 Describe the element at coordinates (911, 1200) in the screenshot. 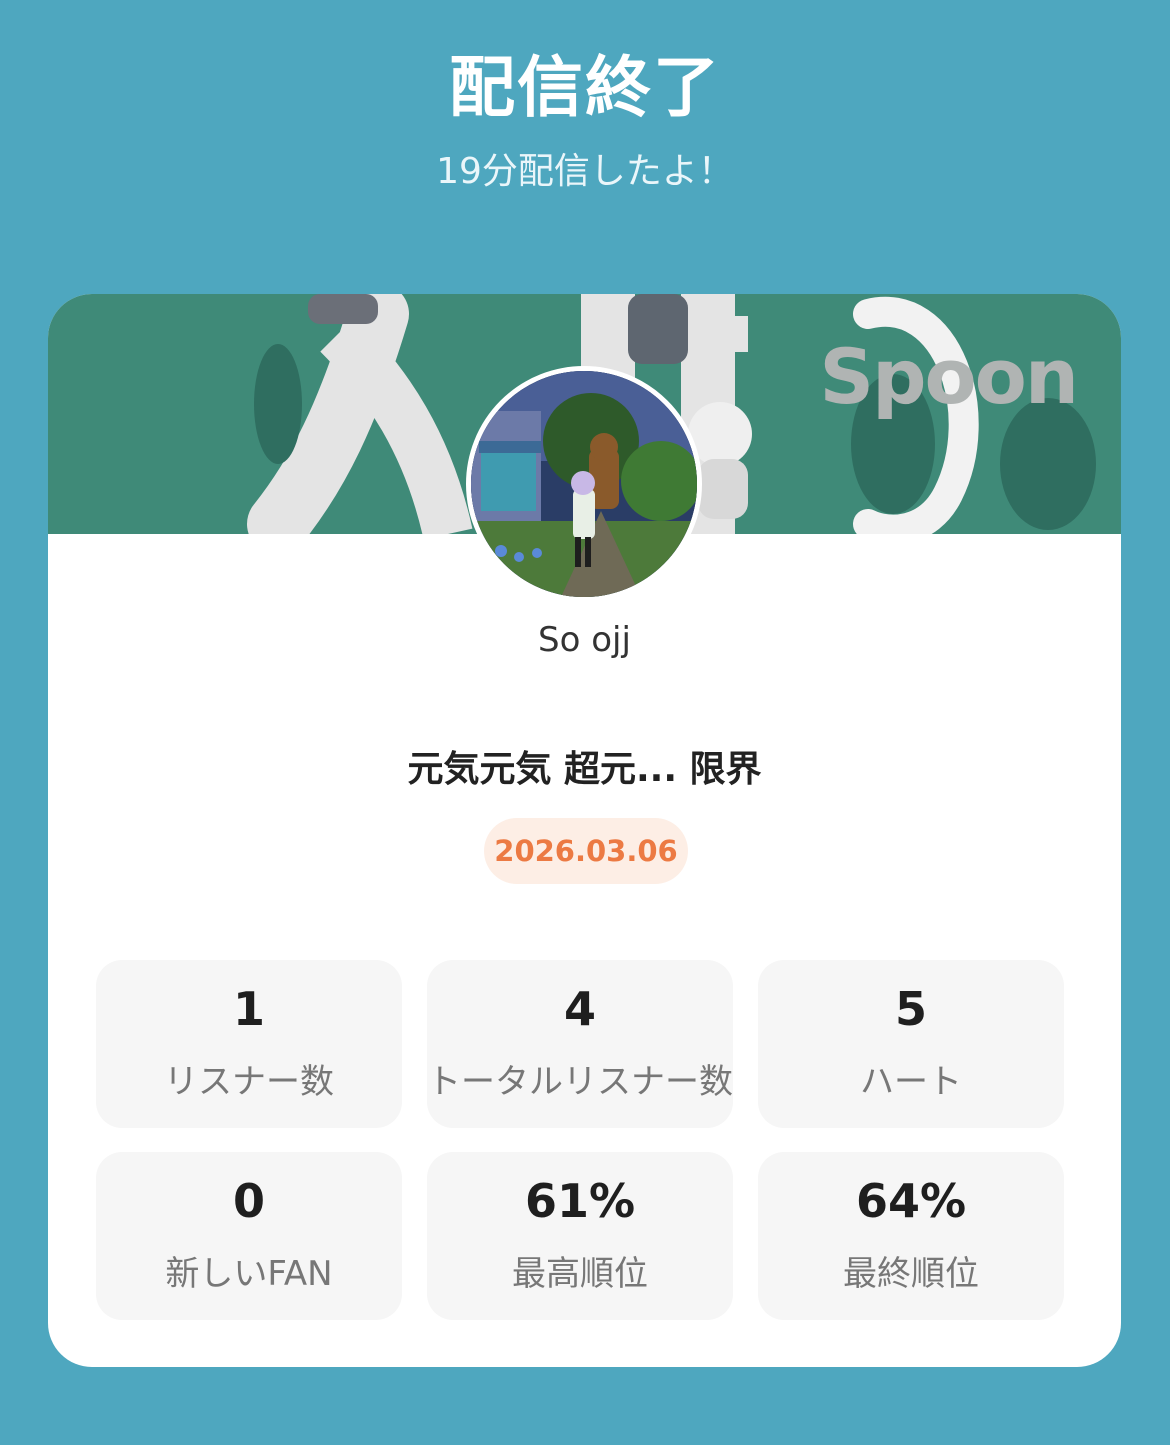

I see `stat-value: 64%` at that location.